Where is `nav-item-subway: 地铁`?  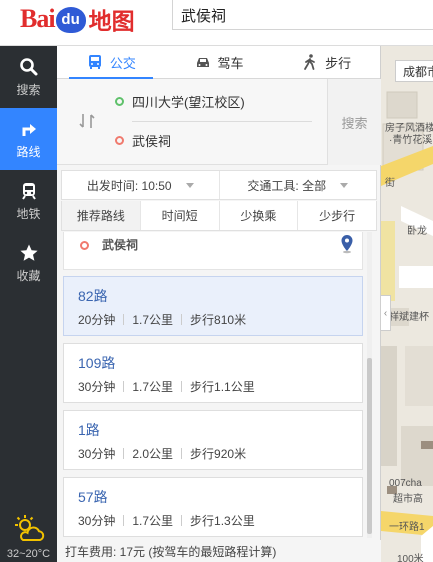 nav-item-subway: 地铁 is located at coordinates (28, 201).